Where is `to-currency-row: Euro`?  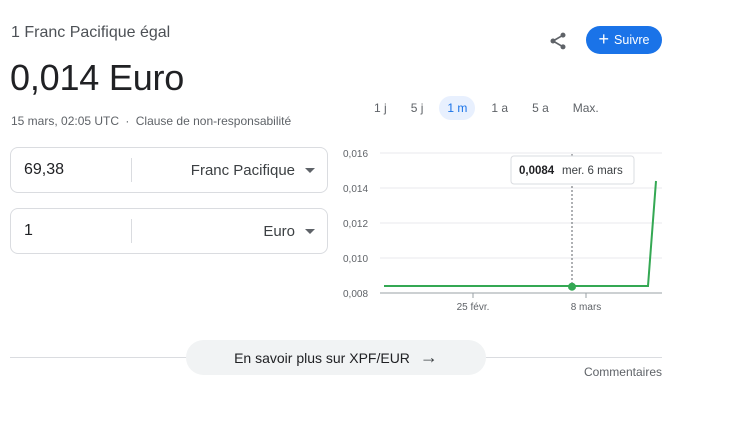 to-currency-row: Euro is located at coordinates (169, 231).